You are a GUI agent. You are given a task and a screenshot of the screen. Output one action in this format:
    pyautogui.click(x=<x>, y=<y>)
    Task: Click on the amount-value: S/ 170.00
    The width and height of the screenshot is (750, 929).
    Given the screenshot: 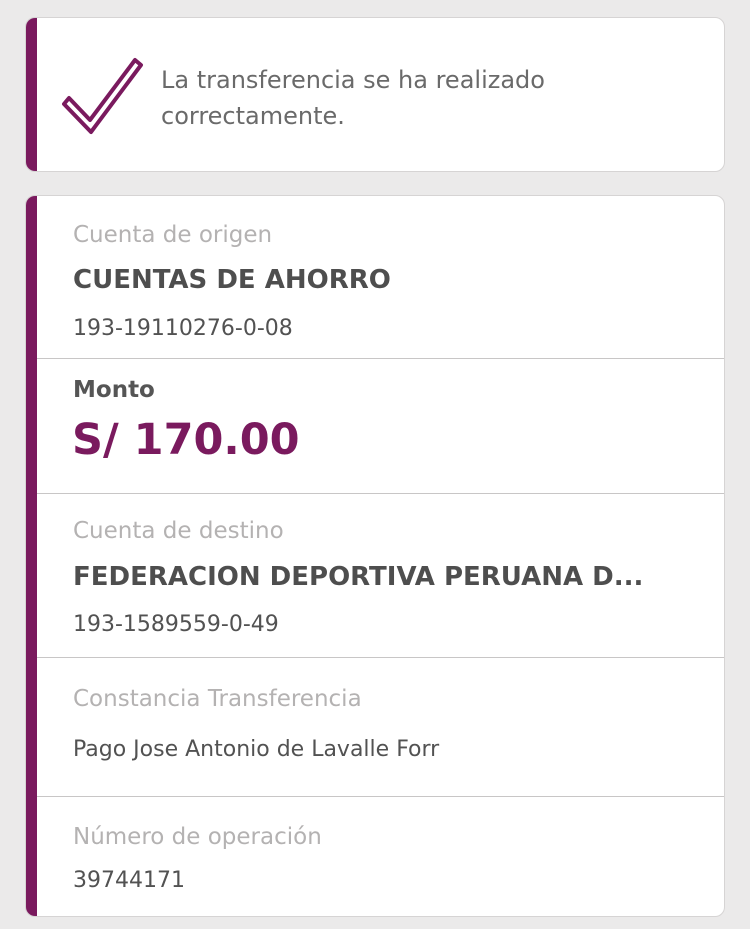 What is the action you would take?
    pyautogui.click(x=186, y=440)
    